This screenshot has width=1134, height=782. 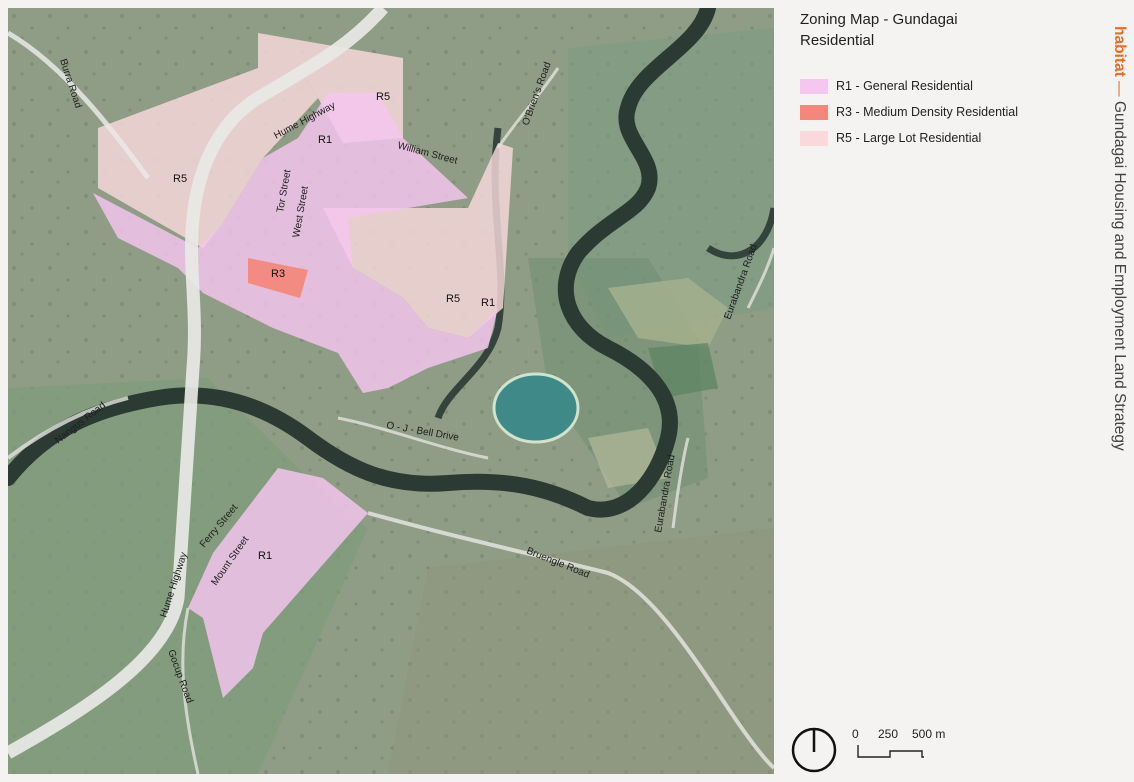 I want to click on lagoon, so click(x=536, y=408).